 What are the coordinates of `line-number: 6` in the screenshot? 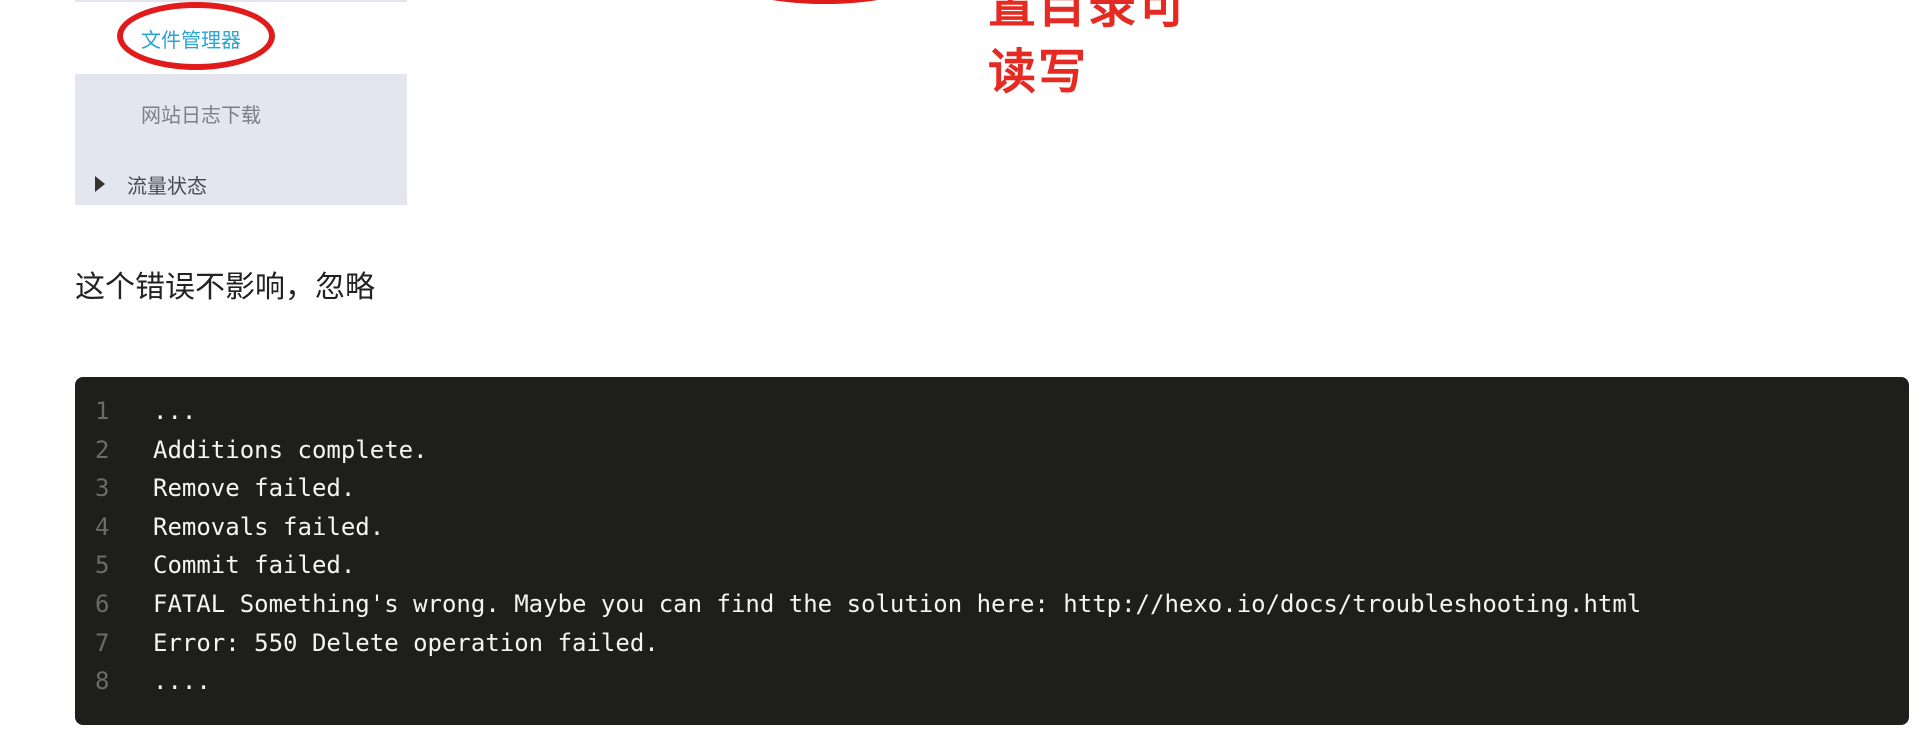 It's located at (102, 603).